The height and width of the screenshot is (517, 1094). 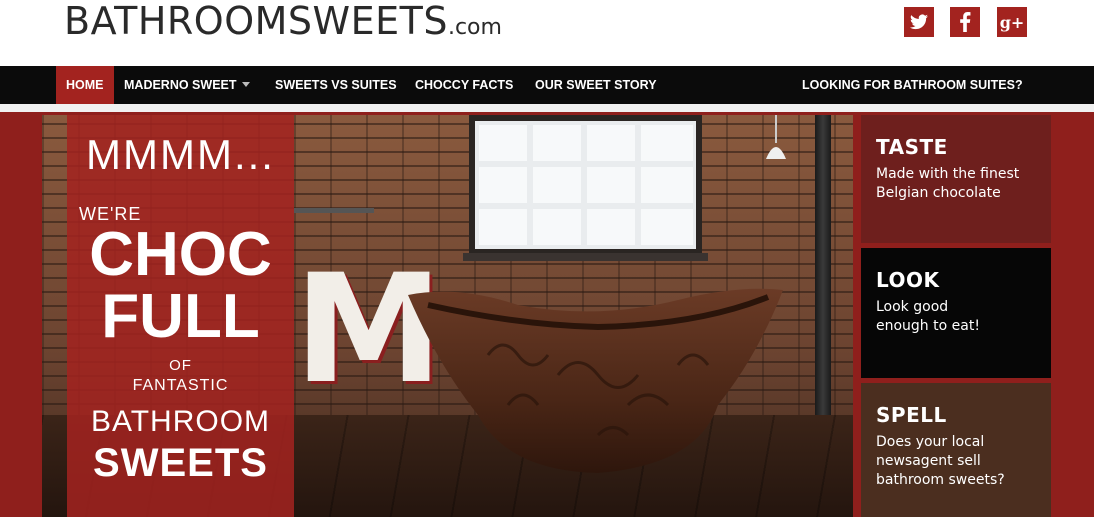 I want to click on logo-tld-text: .com, so click(x=474, y=27).